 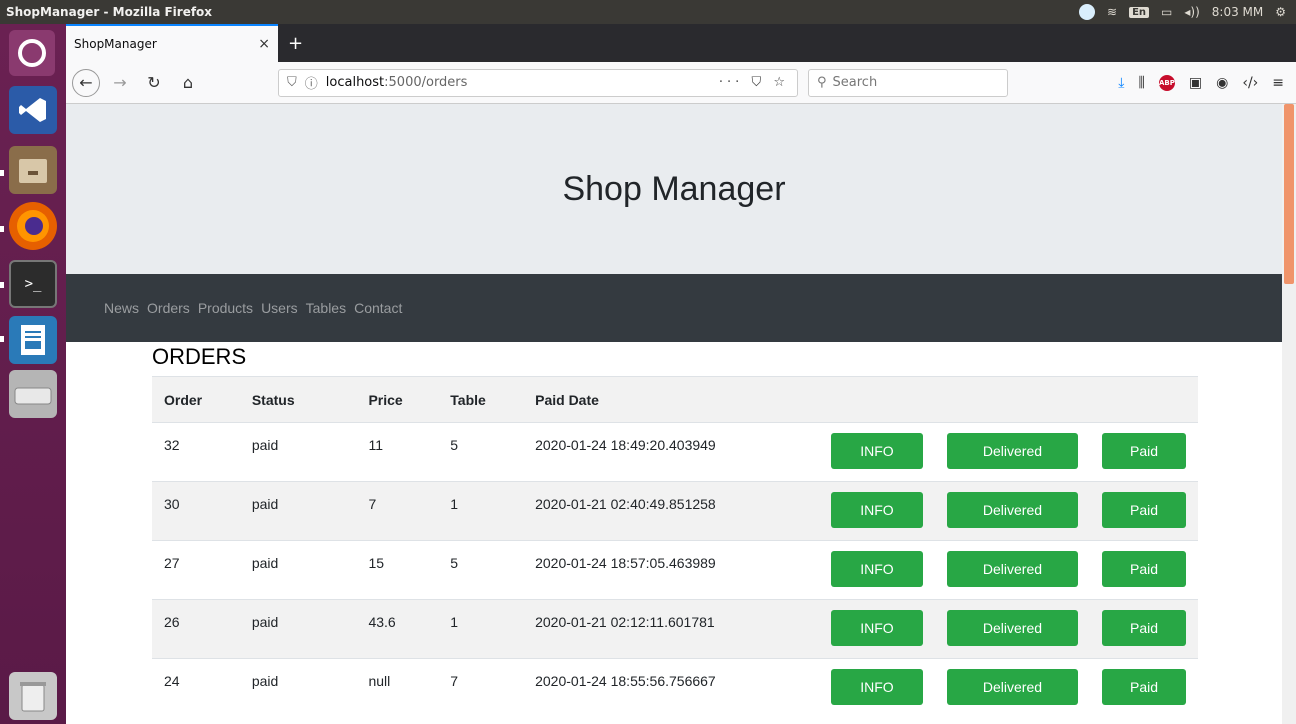 What do you see at coordinates (109, 12) in the screenshot?
I see `window-title: ShopManager - Mozilla Firefox` at bounding box center [109, 12].